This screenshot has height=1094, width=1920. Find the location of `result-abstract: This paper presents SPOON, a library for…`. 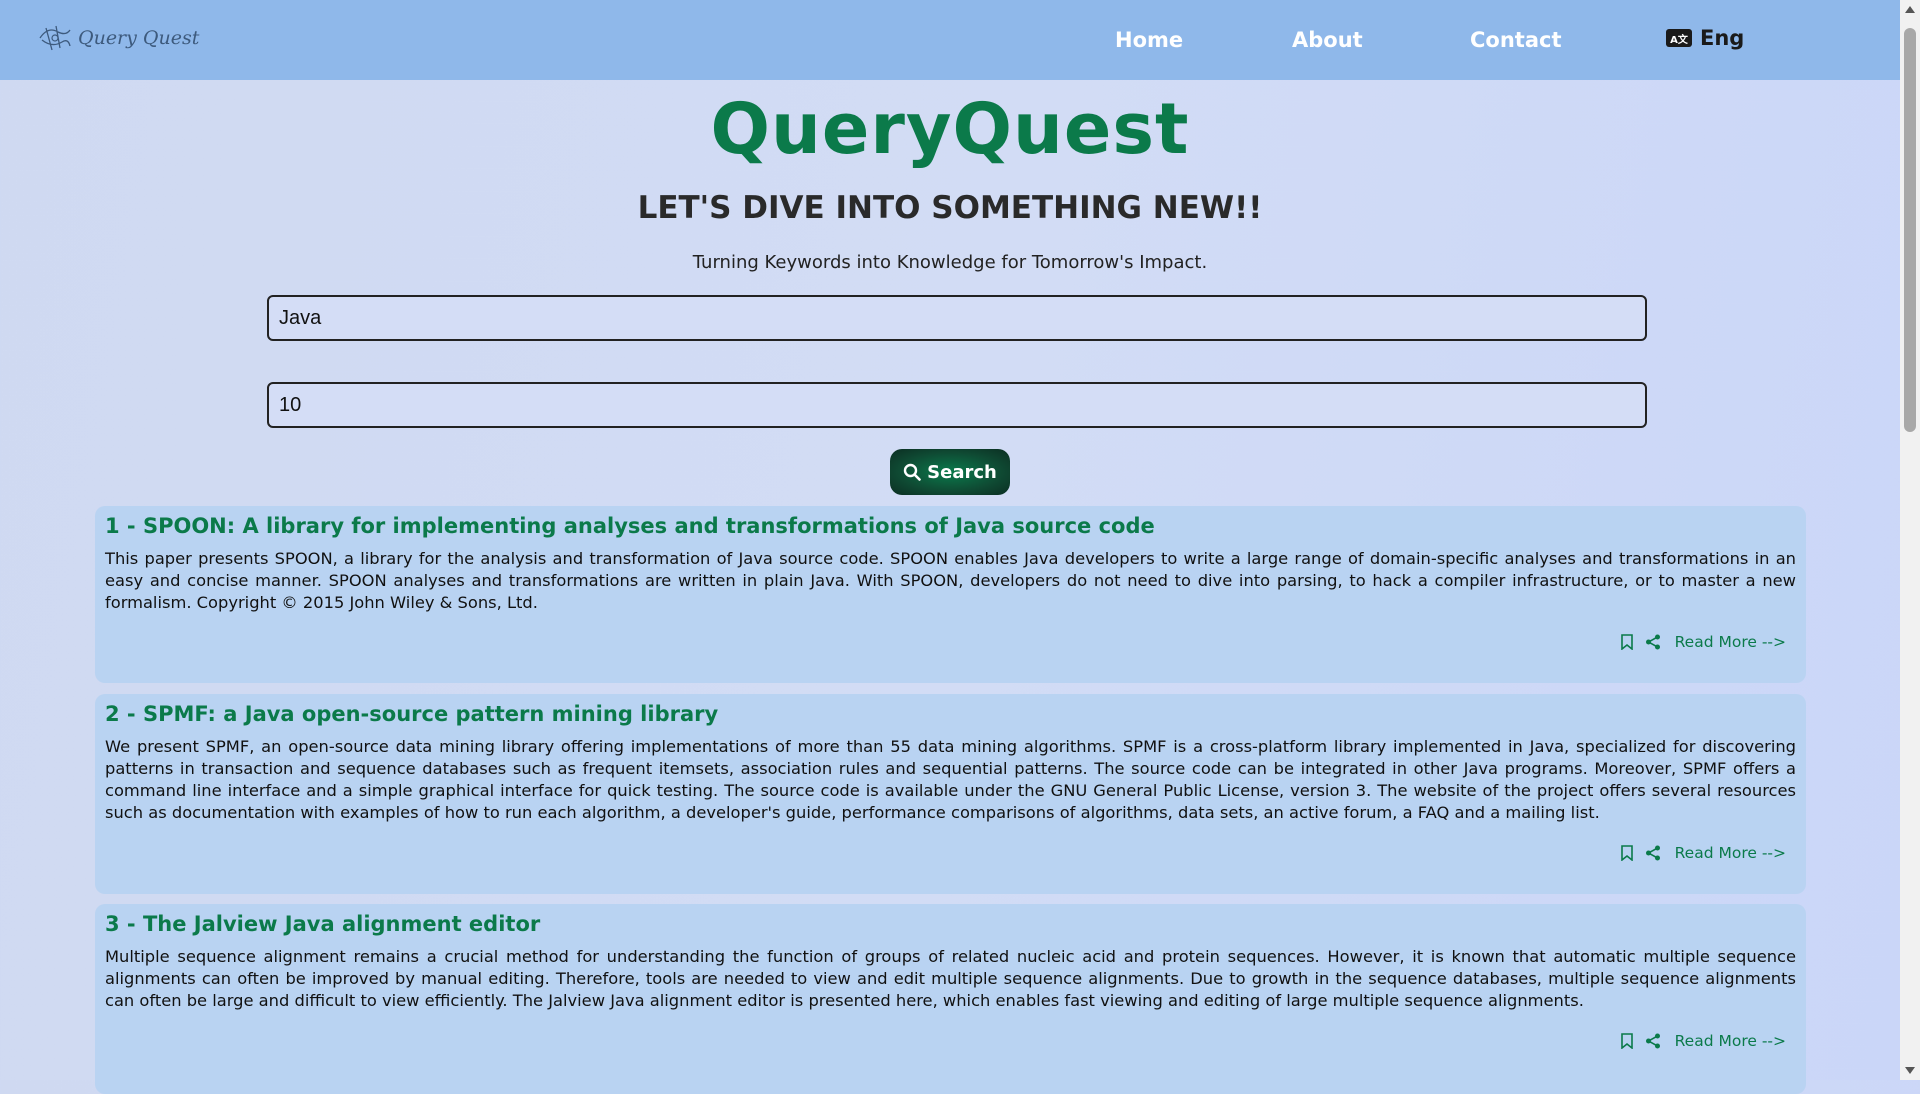

result-abstract: This paper presents SPOON, a library for… is located at coordinates (950, 580).